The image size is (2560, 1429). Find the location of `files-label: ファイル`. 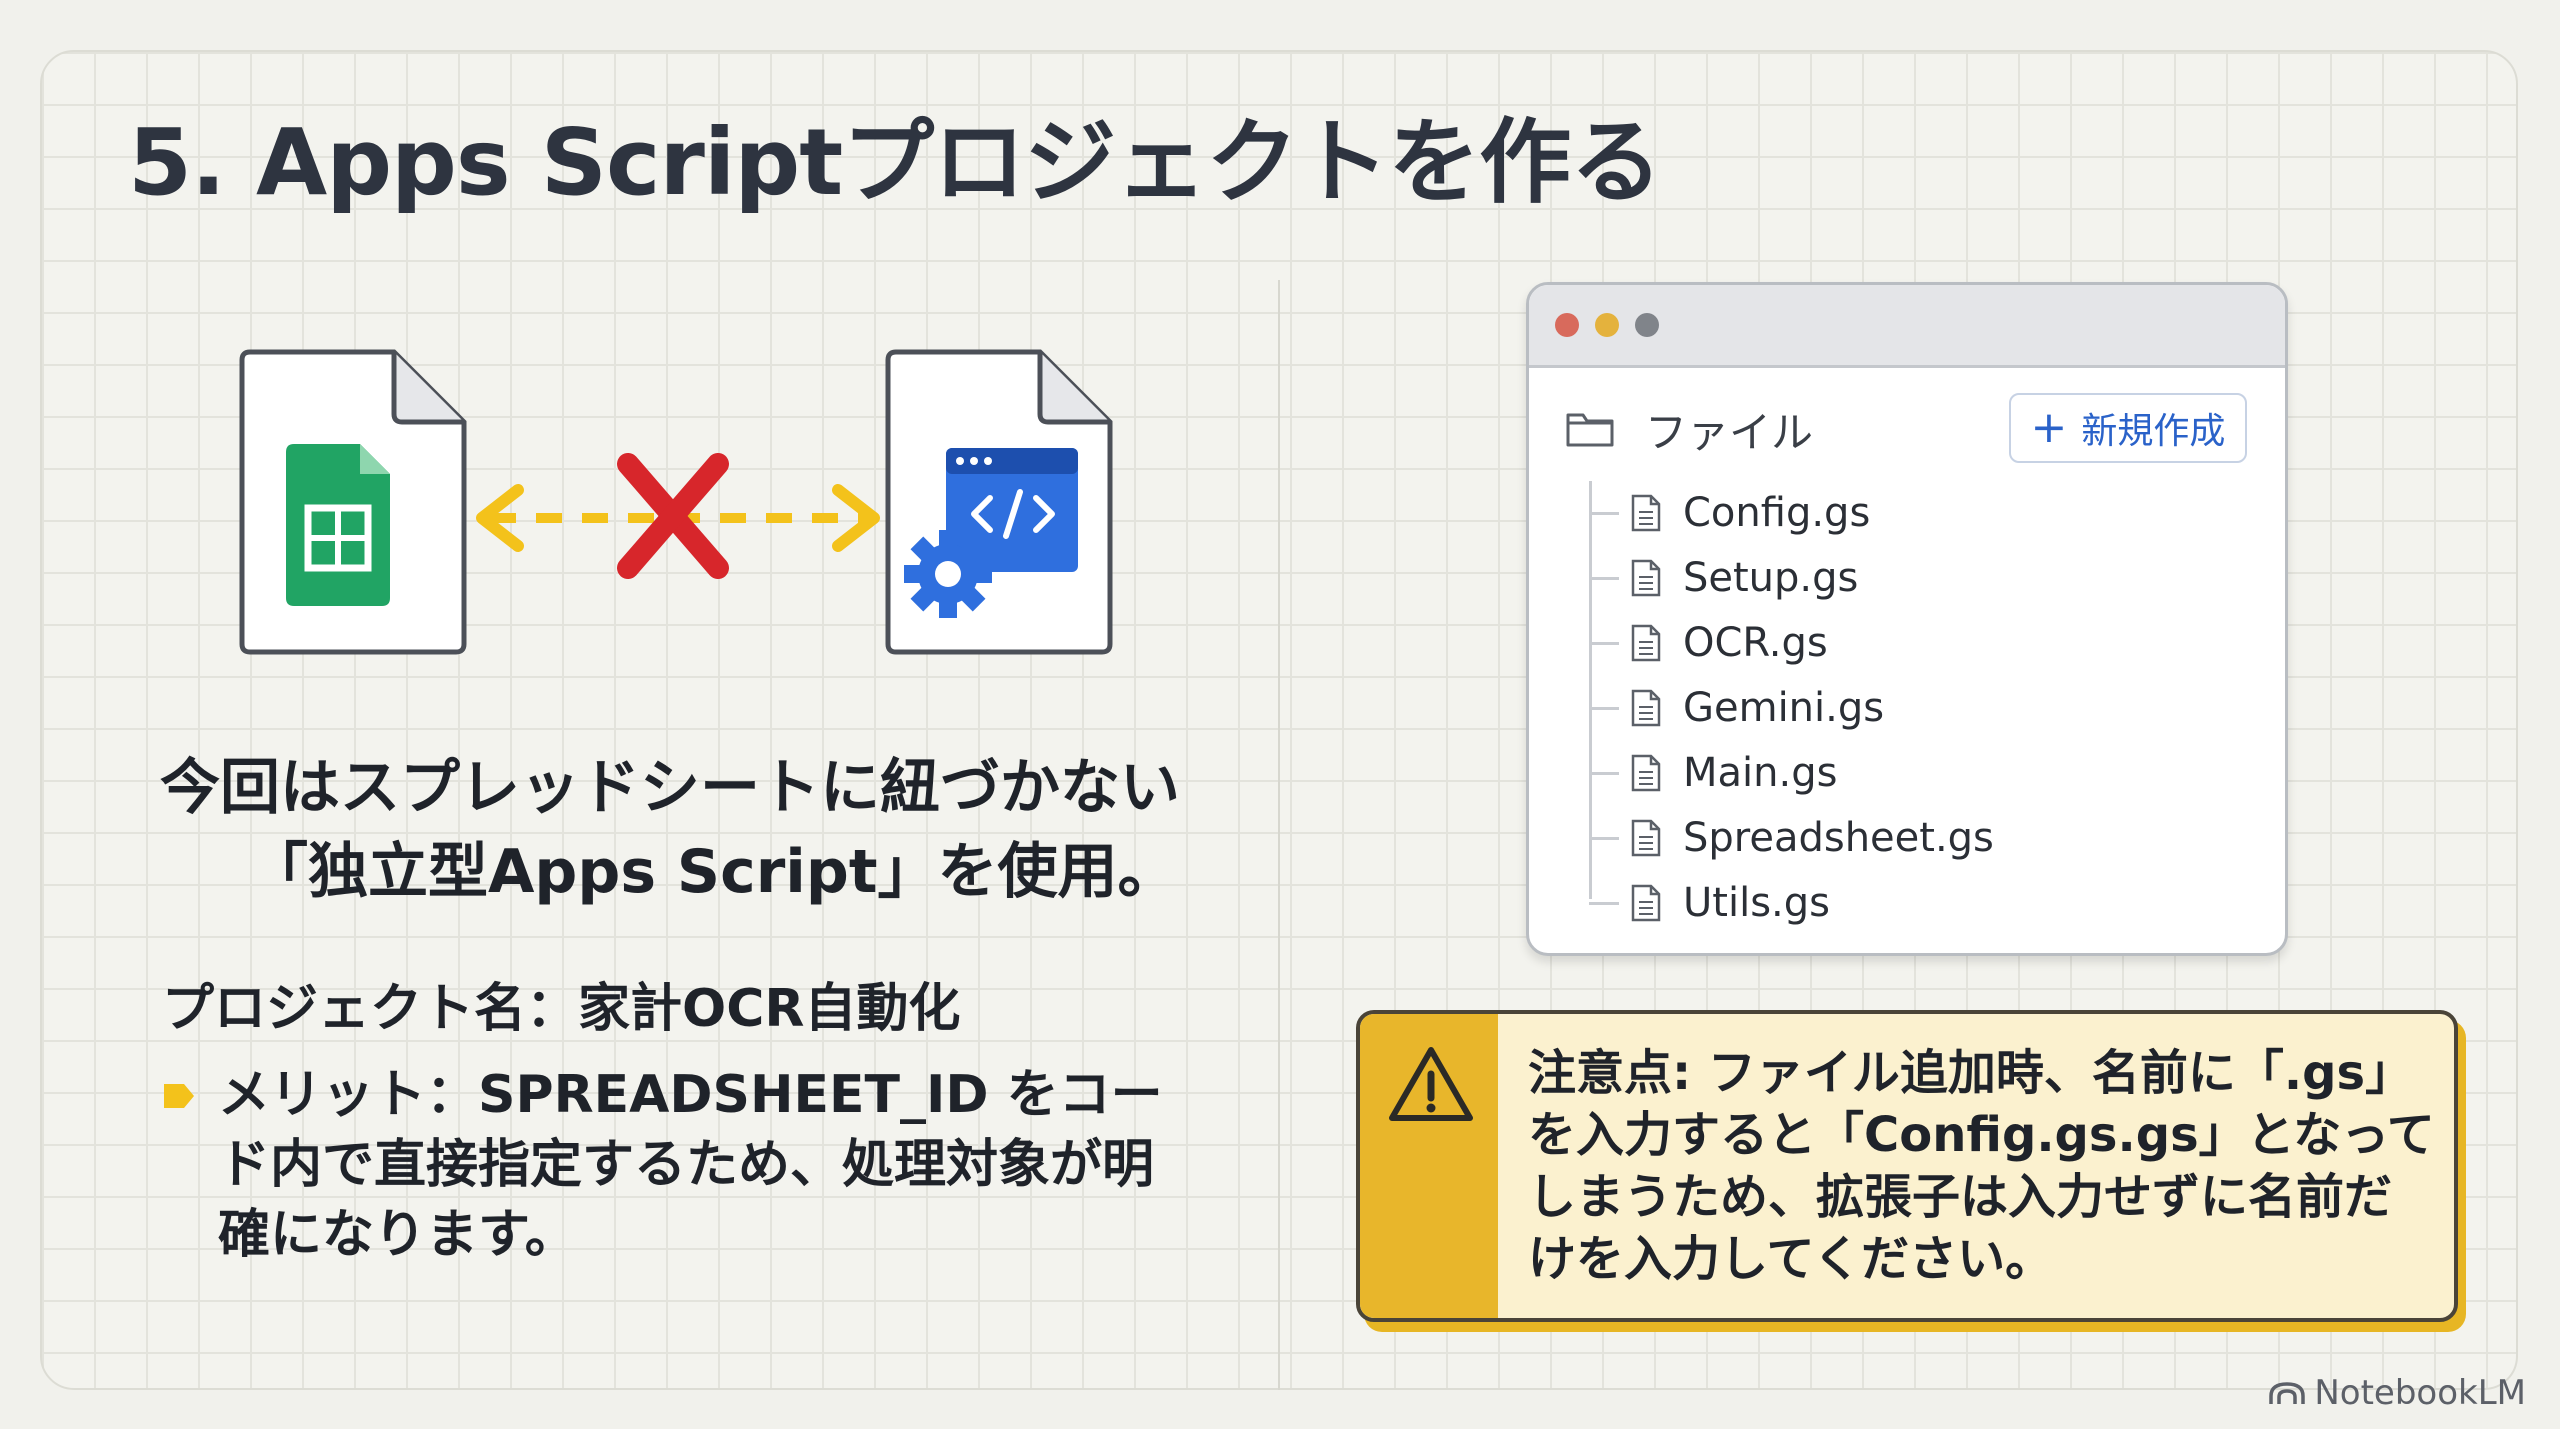

files-label: ファイル is located at coordinates (1729, 432).